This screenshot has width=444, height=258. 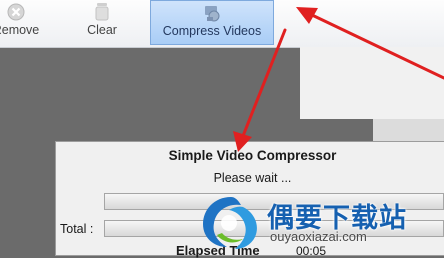 What do you see at coordinates (230, 223) in the screenshot?
I see `watermark-logo` at bounding box center [230, 223].